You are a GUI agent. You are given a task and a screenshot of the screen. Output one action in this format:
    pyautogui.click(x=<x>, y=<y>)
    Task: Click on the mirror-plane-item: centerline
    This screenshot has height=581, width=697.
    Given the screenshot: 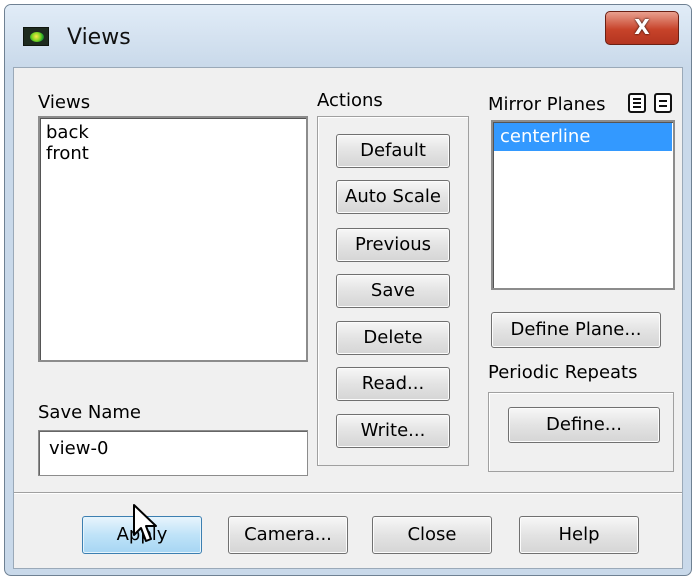 What is the action you would take?
    pyautogui.click(x=583, y=137)
    